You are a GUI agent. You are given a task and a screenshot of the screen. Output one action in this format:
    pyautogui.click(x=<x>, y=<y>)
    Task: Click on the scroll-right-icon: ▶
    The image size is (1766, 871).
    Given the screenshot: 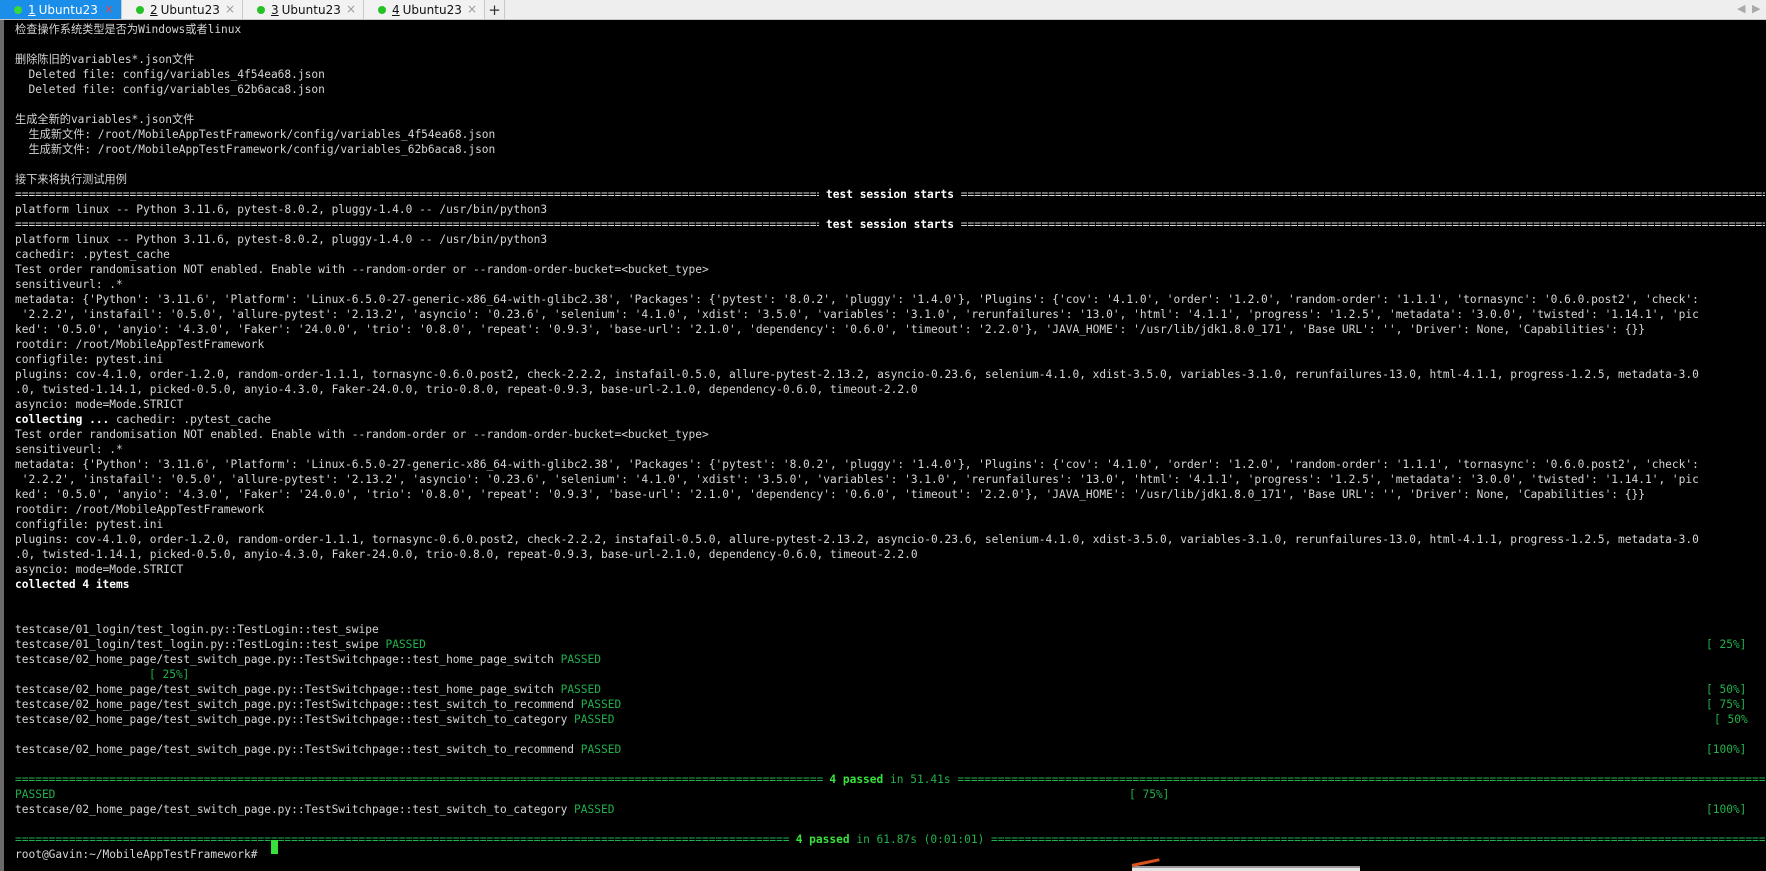 What is the action you would take?
    pyautogui.click(x=1756, y=8)
    